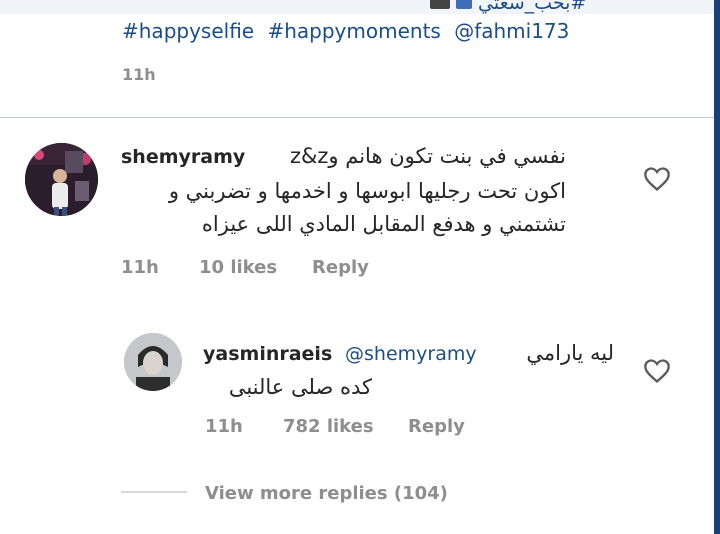 The image size is (720, 534). Describe the element at coordinates (238, 267) in the screenshot. I see `comment-likes: 10 likes` at that location.